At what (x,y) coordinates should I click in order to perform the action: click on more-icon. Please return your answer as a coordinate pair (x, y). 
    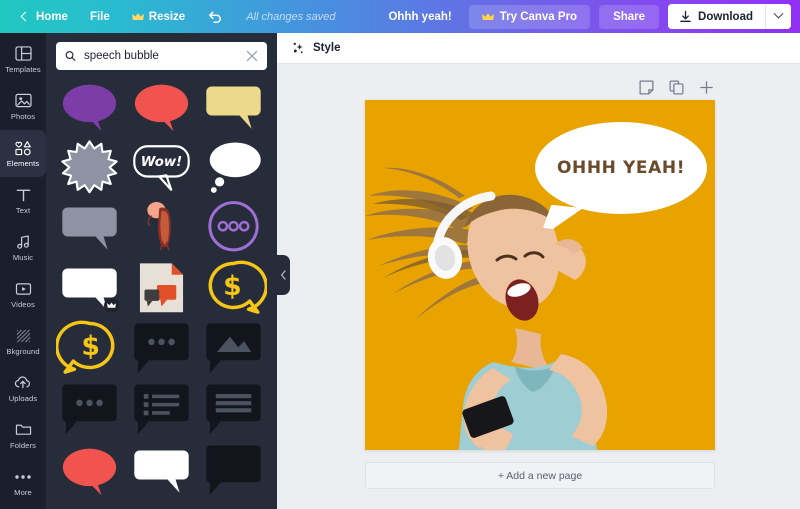
    Looking at the image, I should click on (23, 476).